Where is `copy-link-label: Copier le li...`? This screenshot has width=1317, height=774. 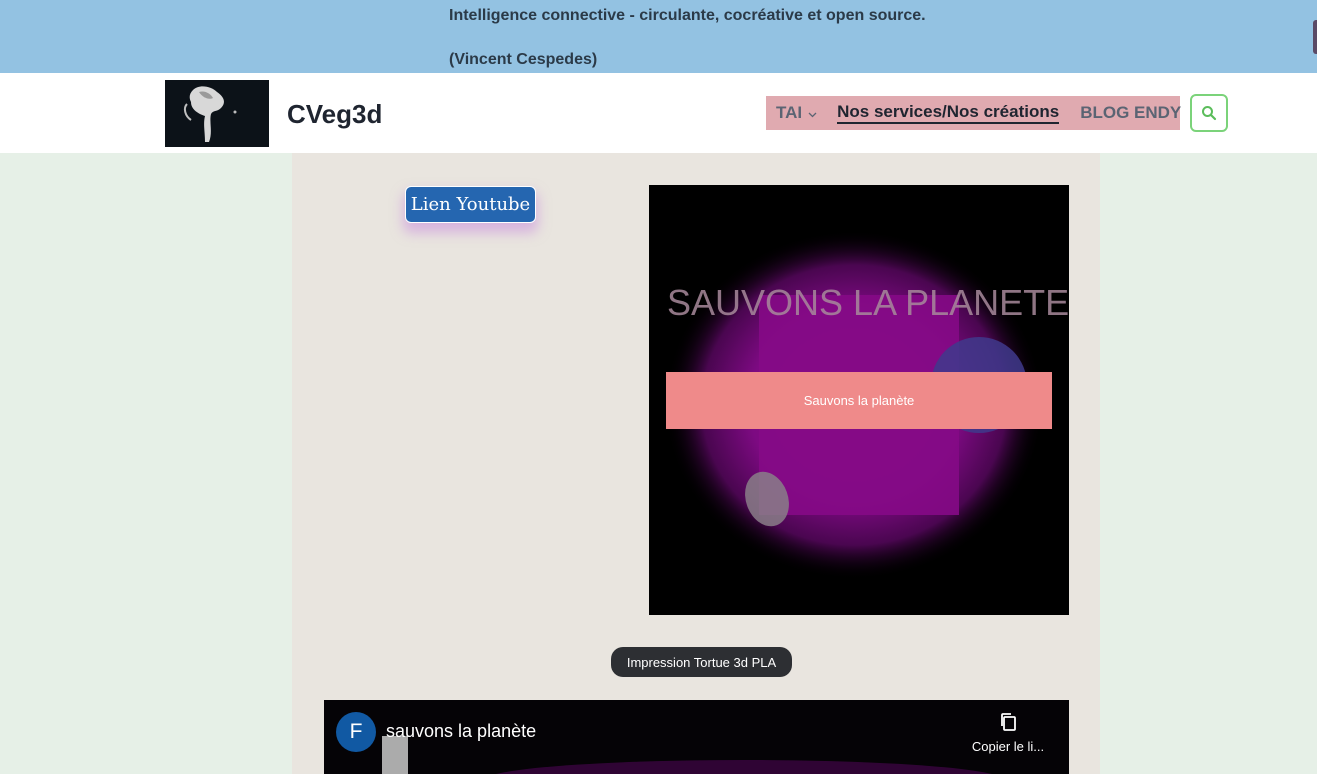 copy-link-label: Copier le li... is located at coordinates (1008, 746).